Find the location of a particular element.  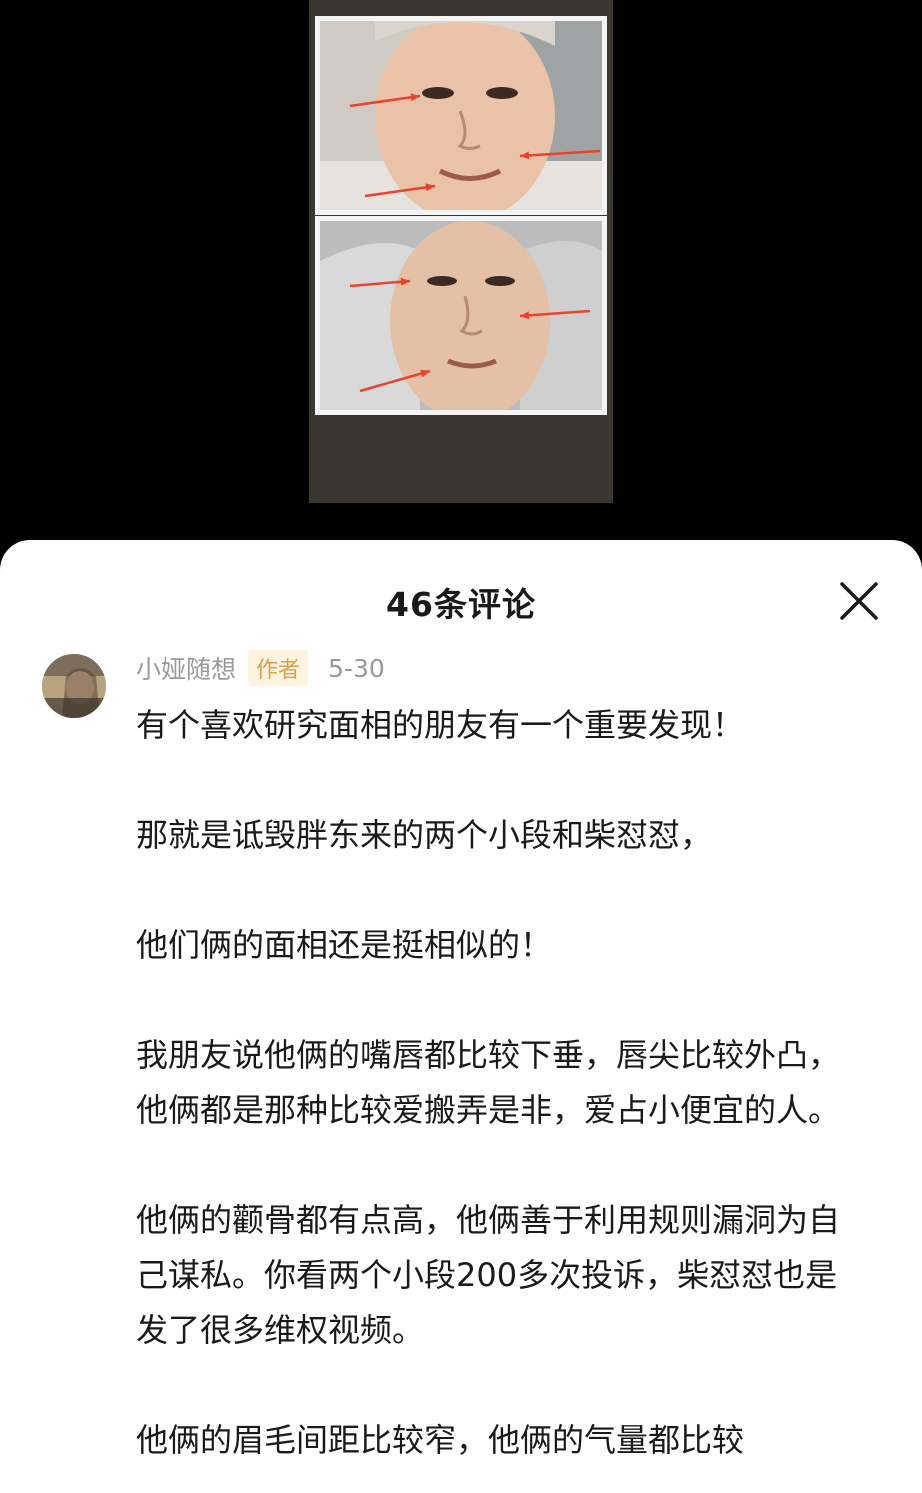

comment-paragraph: 他们俩的面相还是挺相似的！ is located at coordinates (344, 945).